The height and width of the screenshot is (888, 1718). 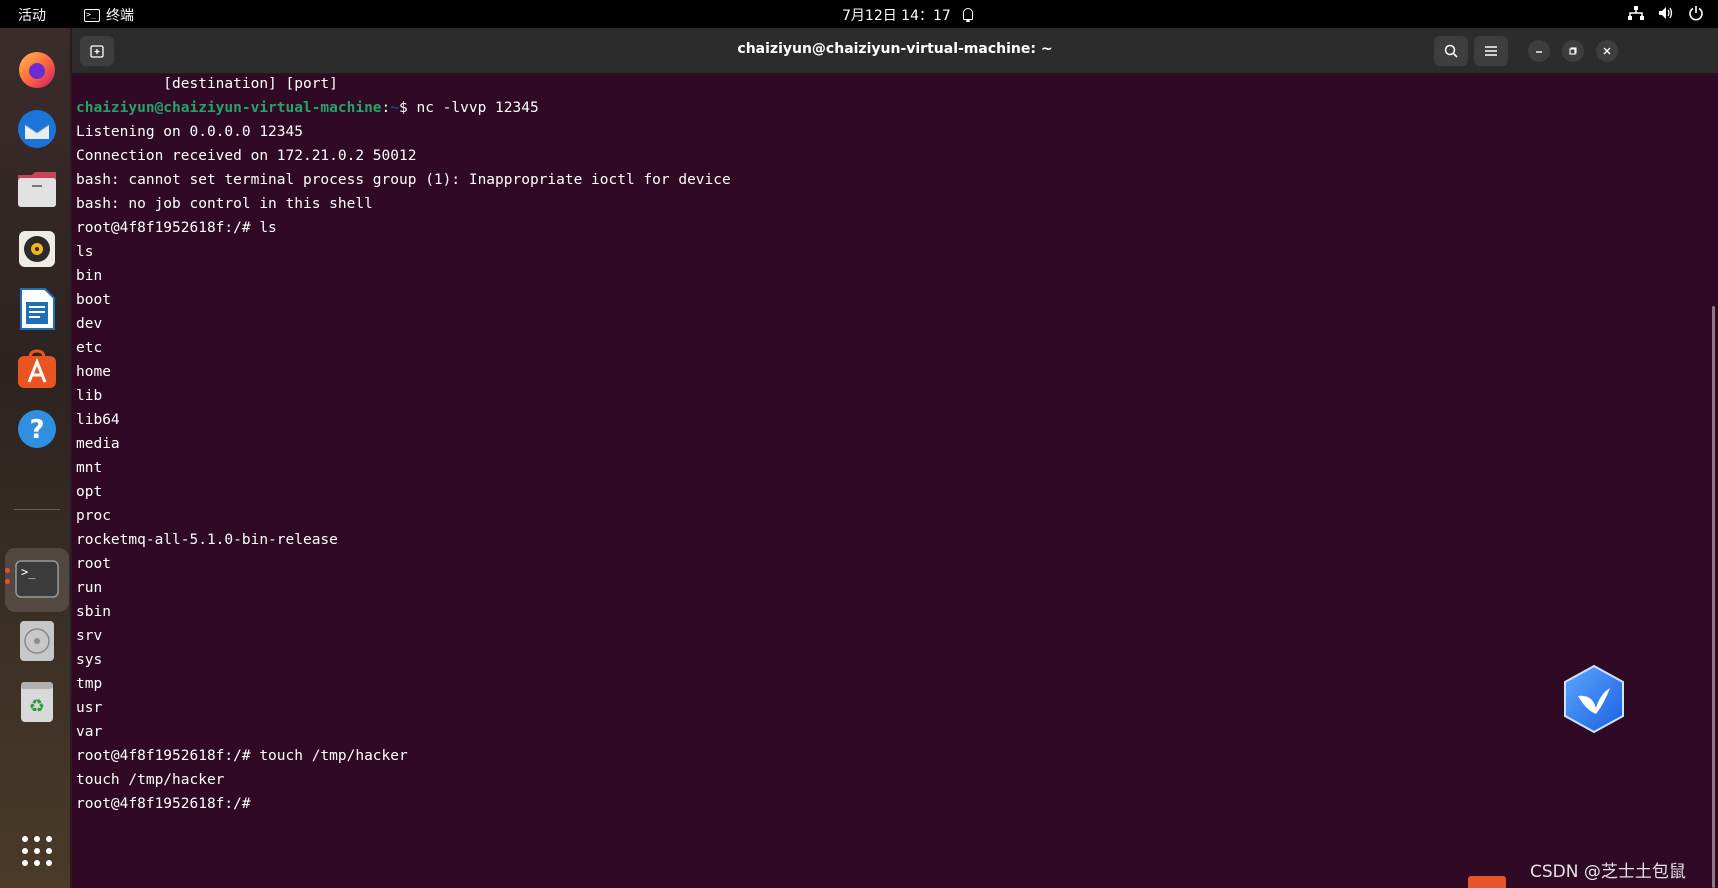 I want to click on terminal-line: root@4f8f1952618f:/# touch /tmp/hacker, so click(x=242, y=756).